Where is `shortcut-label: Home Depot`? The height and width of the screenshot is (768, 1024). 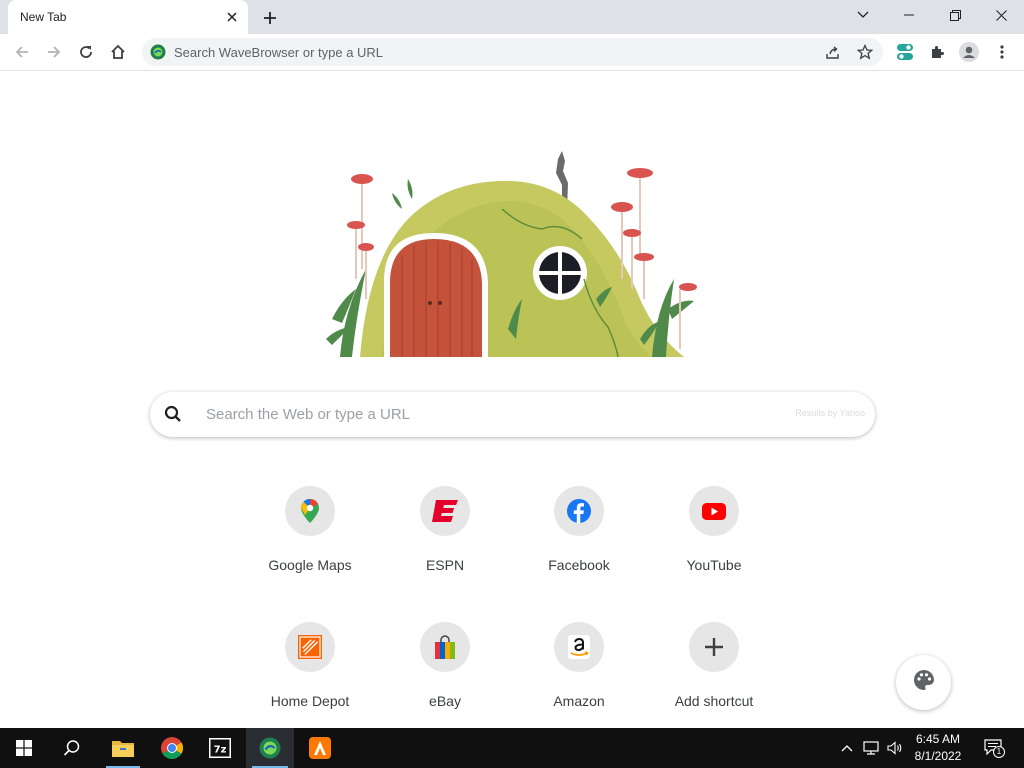
shortcut-label: Home Depot is located at coordinates (310, 701).